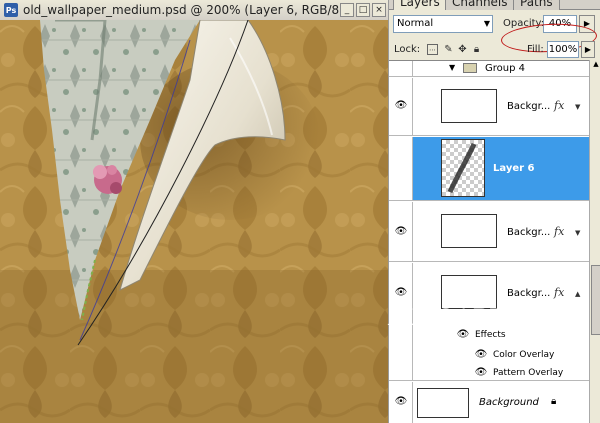 Image resolution: width=600 pixels, height=423 pixels. What do you see at coordinates (594, 241) in the screenshot?
I see `layers-scrollbar: ▲` at bounding box center [594, 241].